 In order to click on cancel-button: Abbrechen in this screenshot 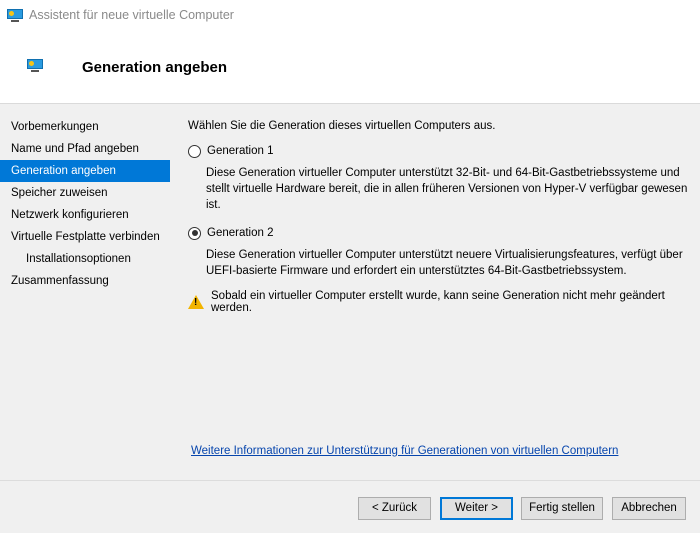, I will do `click(649, 508)`.